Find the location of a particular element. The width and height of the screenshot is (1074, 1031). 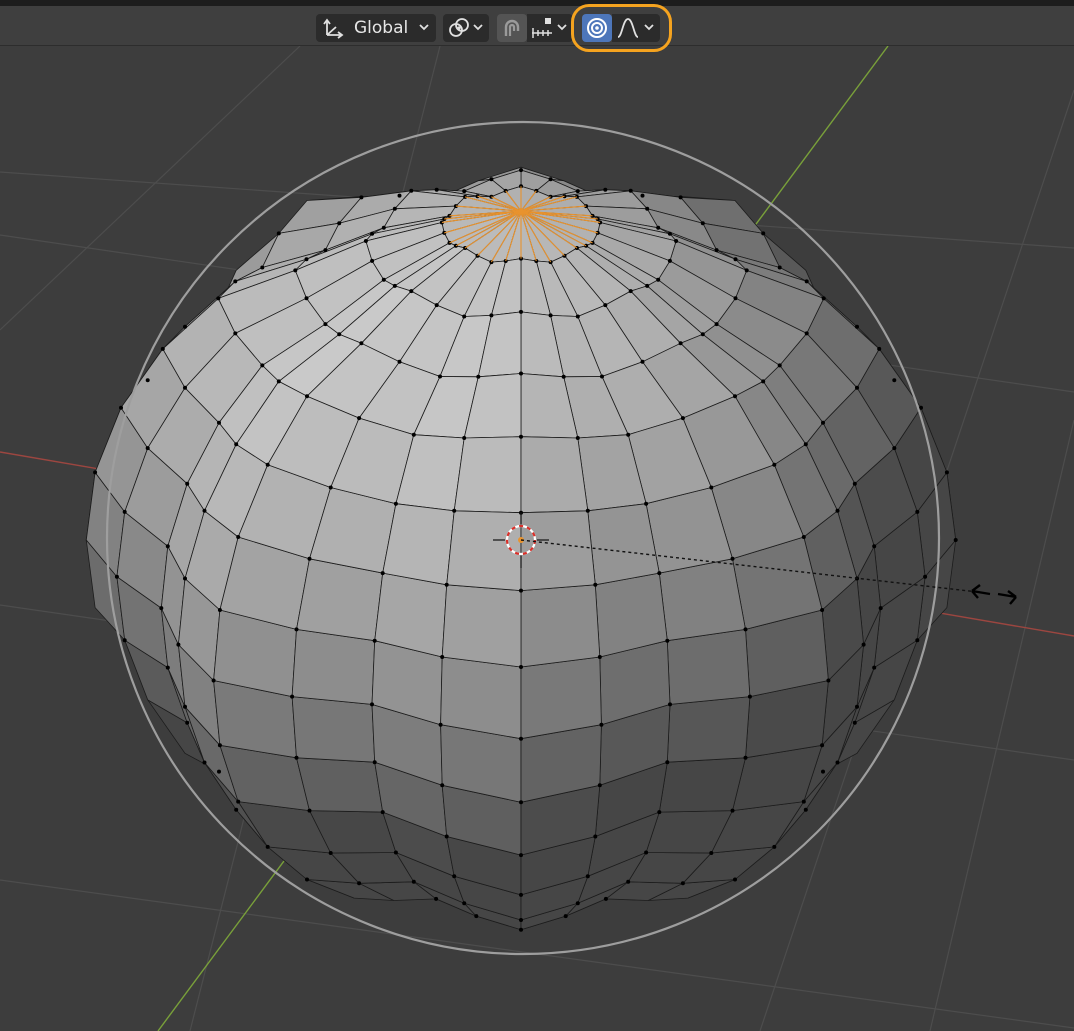

transform-orientation-label: Global is located at coordinates (381, 28).